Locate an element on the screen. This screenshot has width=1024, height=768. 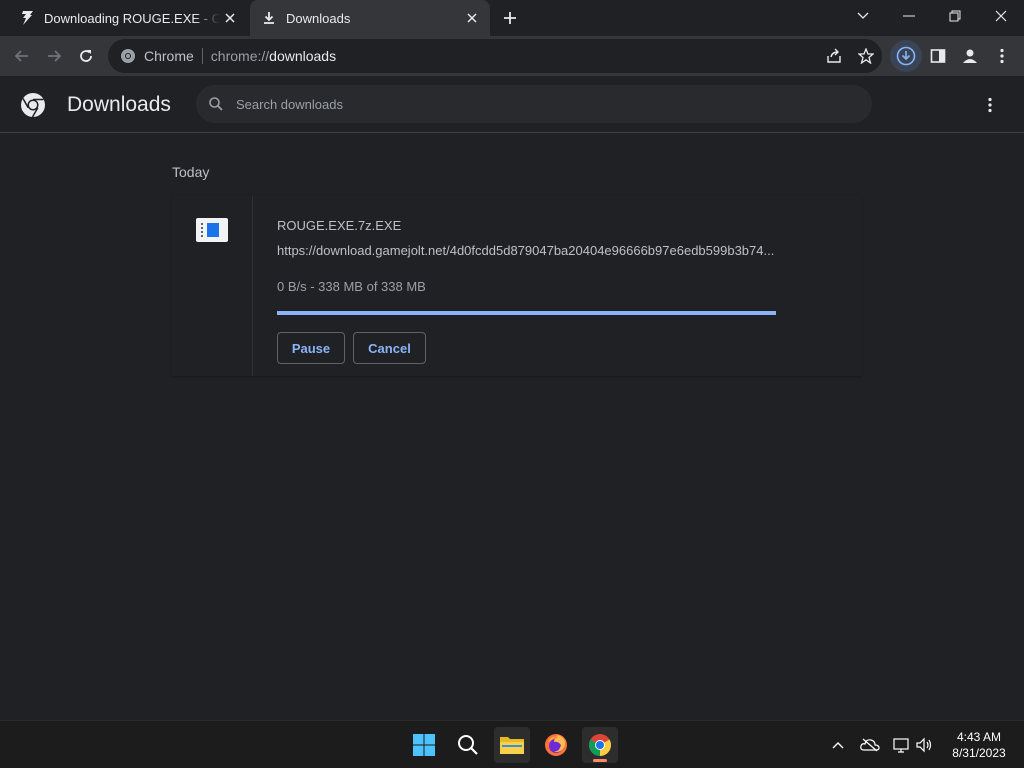
back-arrow-icon is located at coordinates (22, 56).